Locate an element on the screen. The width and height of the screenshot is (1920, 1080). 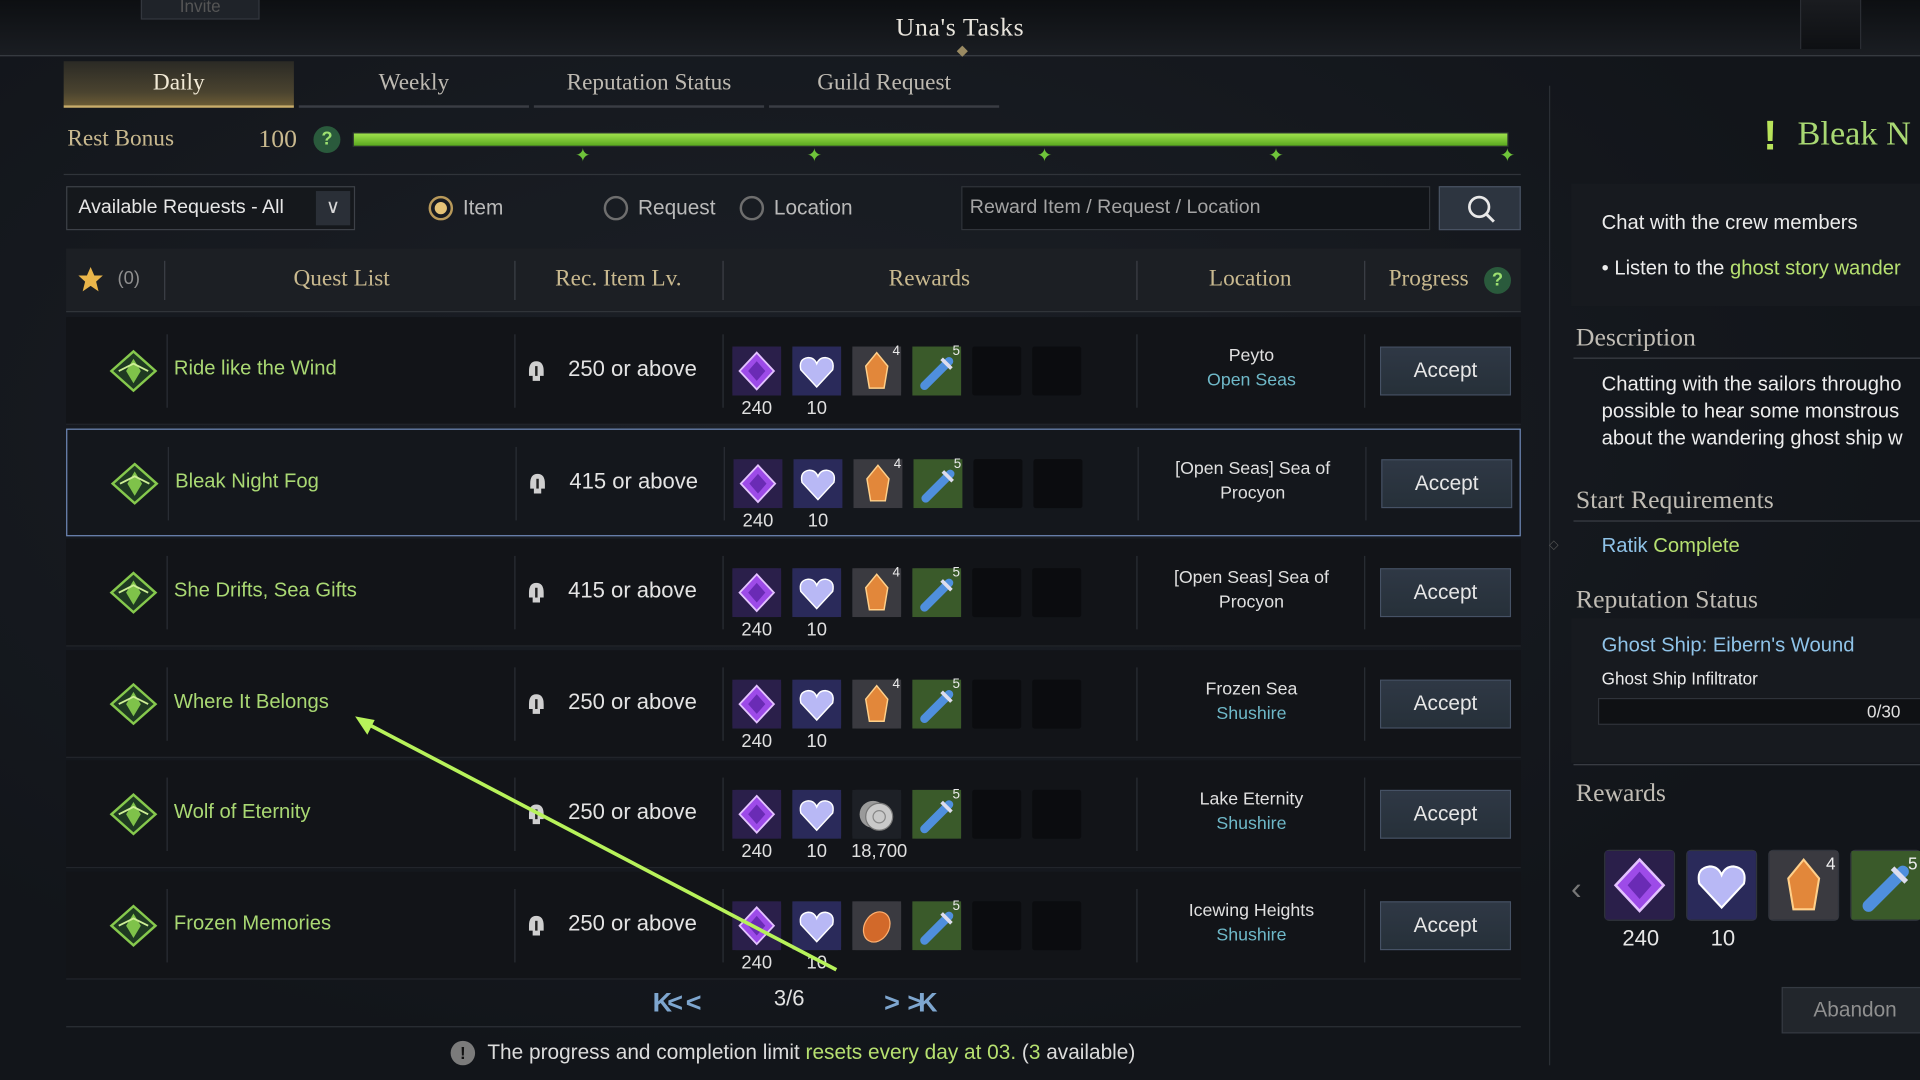
objective-bullet-text: Listen to the is located at coordinates (1672, 268).